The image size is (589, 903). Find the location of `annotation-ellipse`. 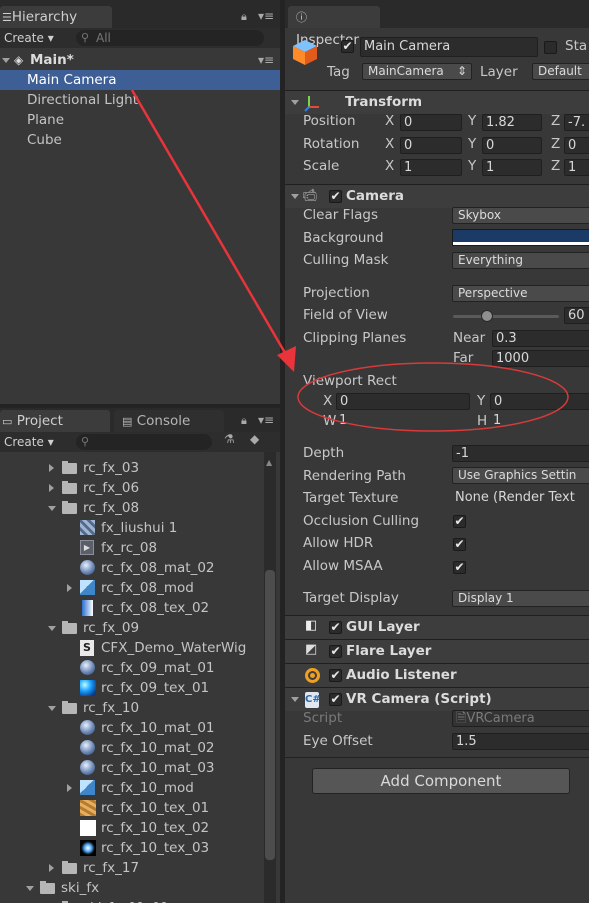

annotation-ellipse is located at coordinates (433, 397).